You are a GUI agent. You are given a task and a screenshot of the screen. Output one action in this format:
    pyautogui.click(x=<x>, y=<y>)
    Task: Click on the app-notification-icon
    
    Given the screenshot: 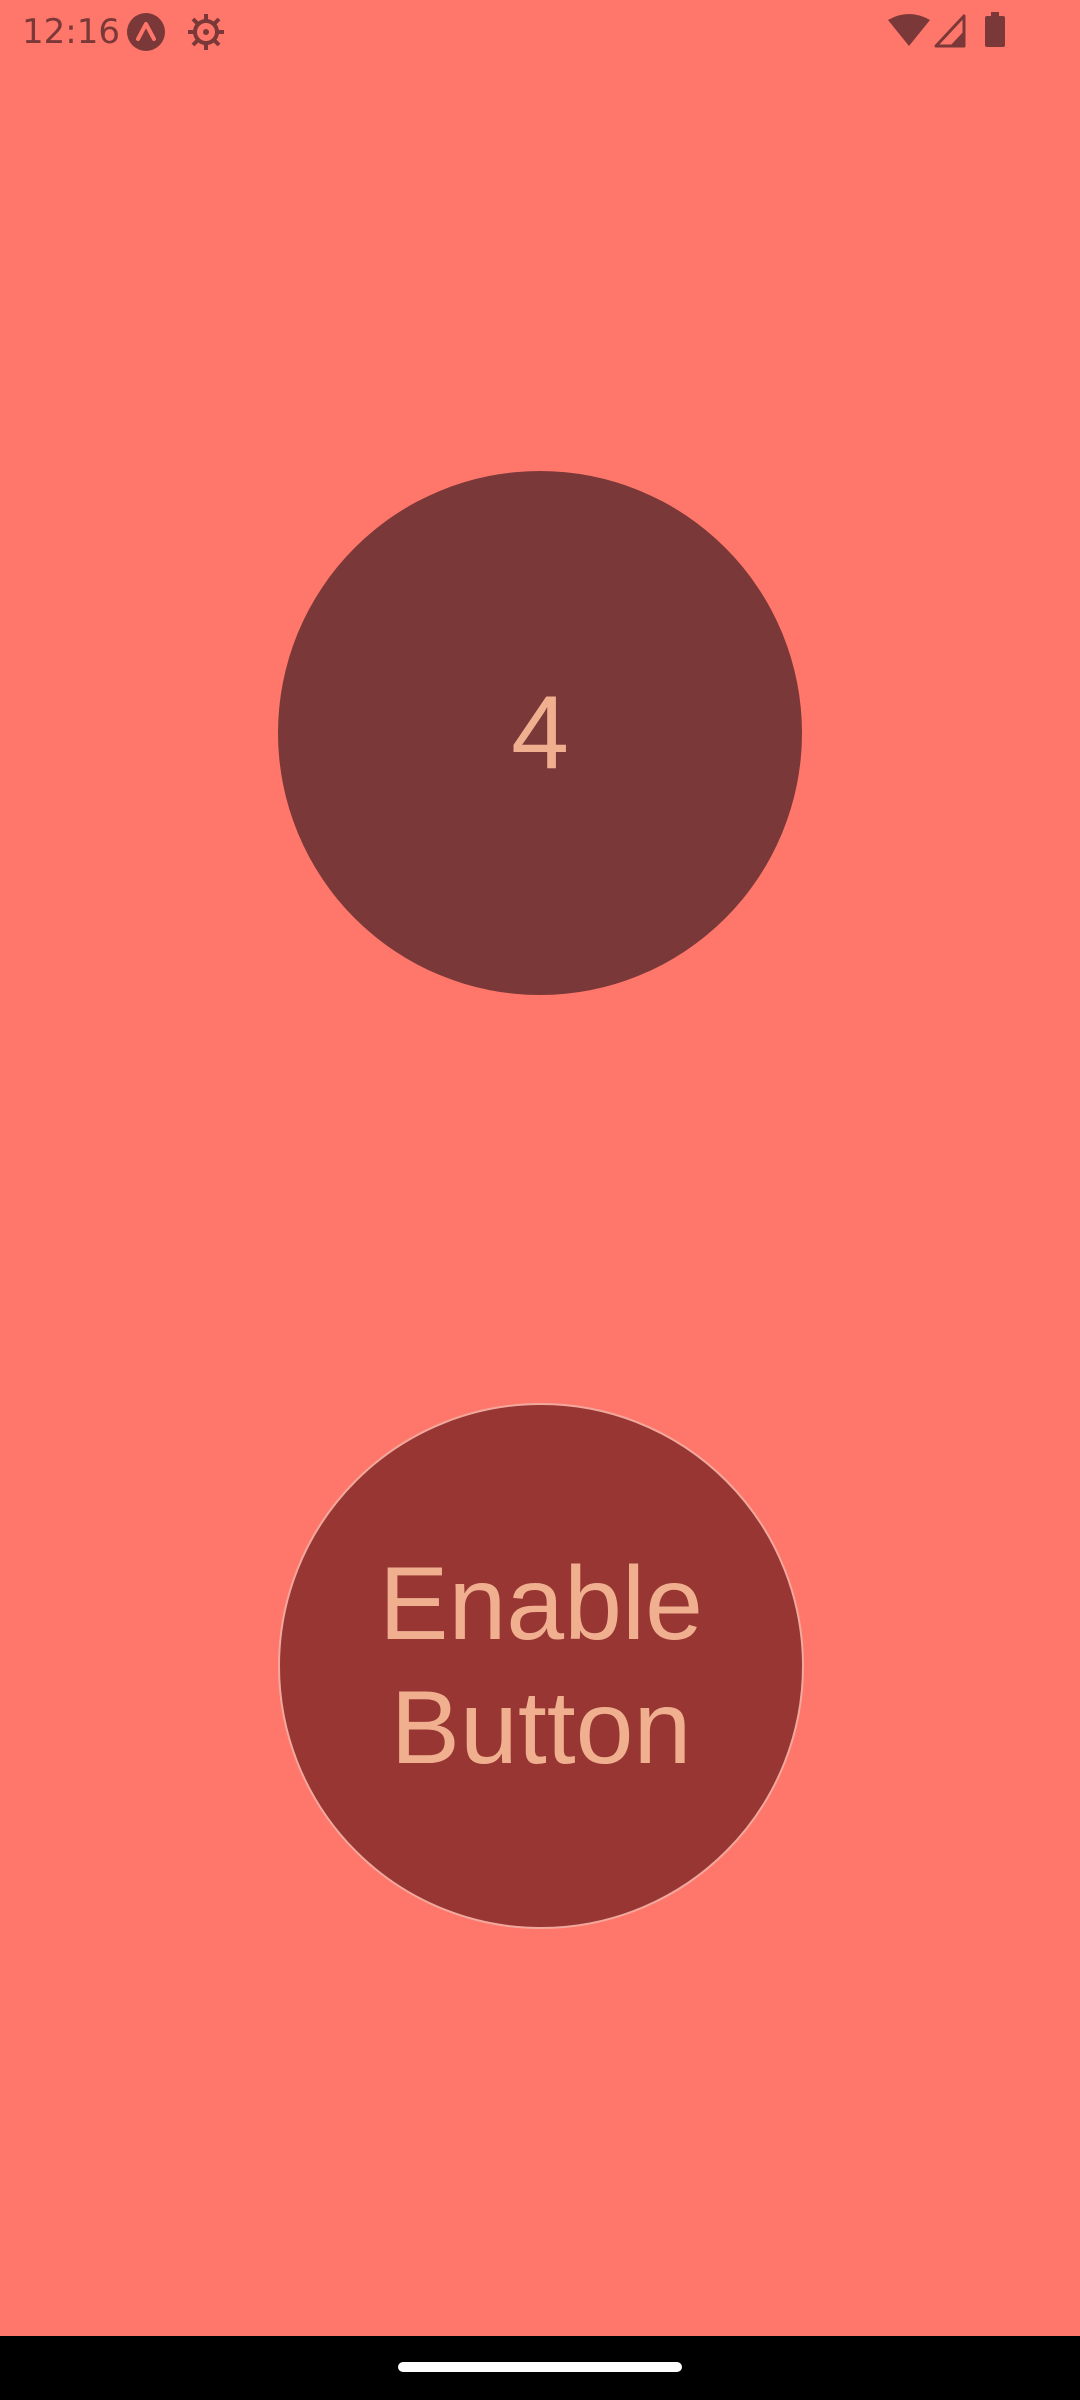 What is the action you would take?
    pyautogui.click(x=146, y=32)
    